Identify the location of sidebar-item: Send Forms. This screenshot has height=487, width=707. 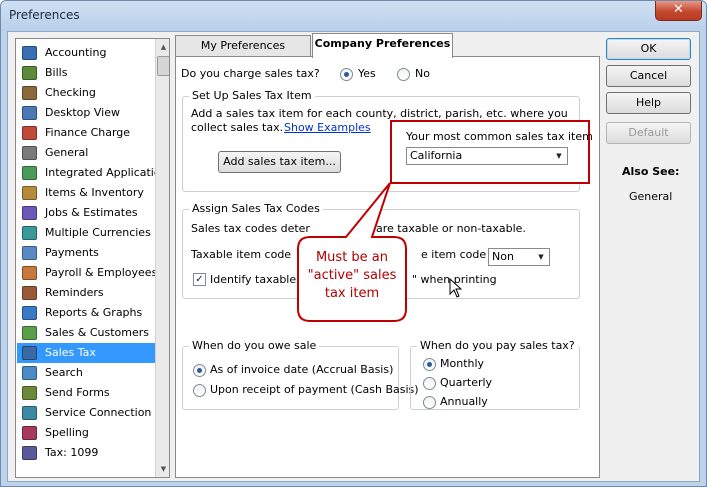
(86, 393).